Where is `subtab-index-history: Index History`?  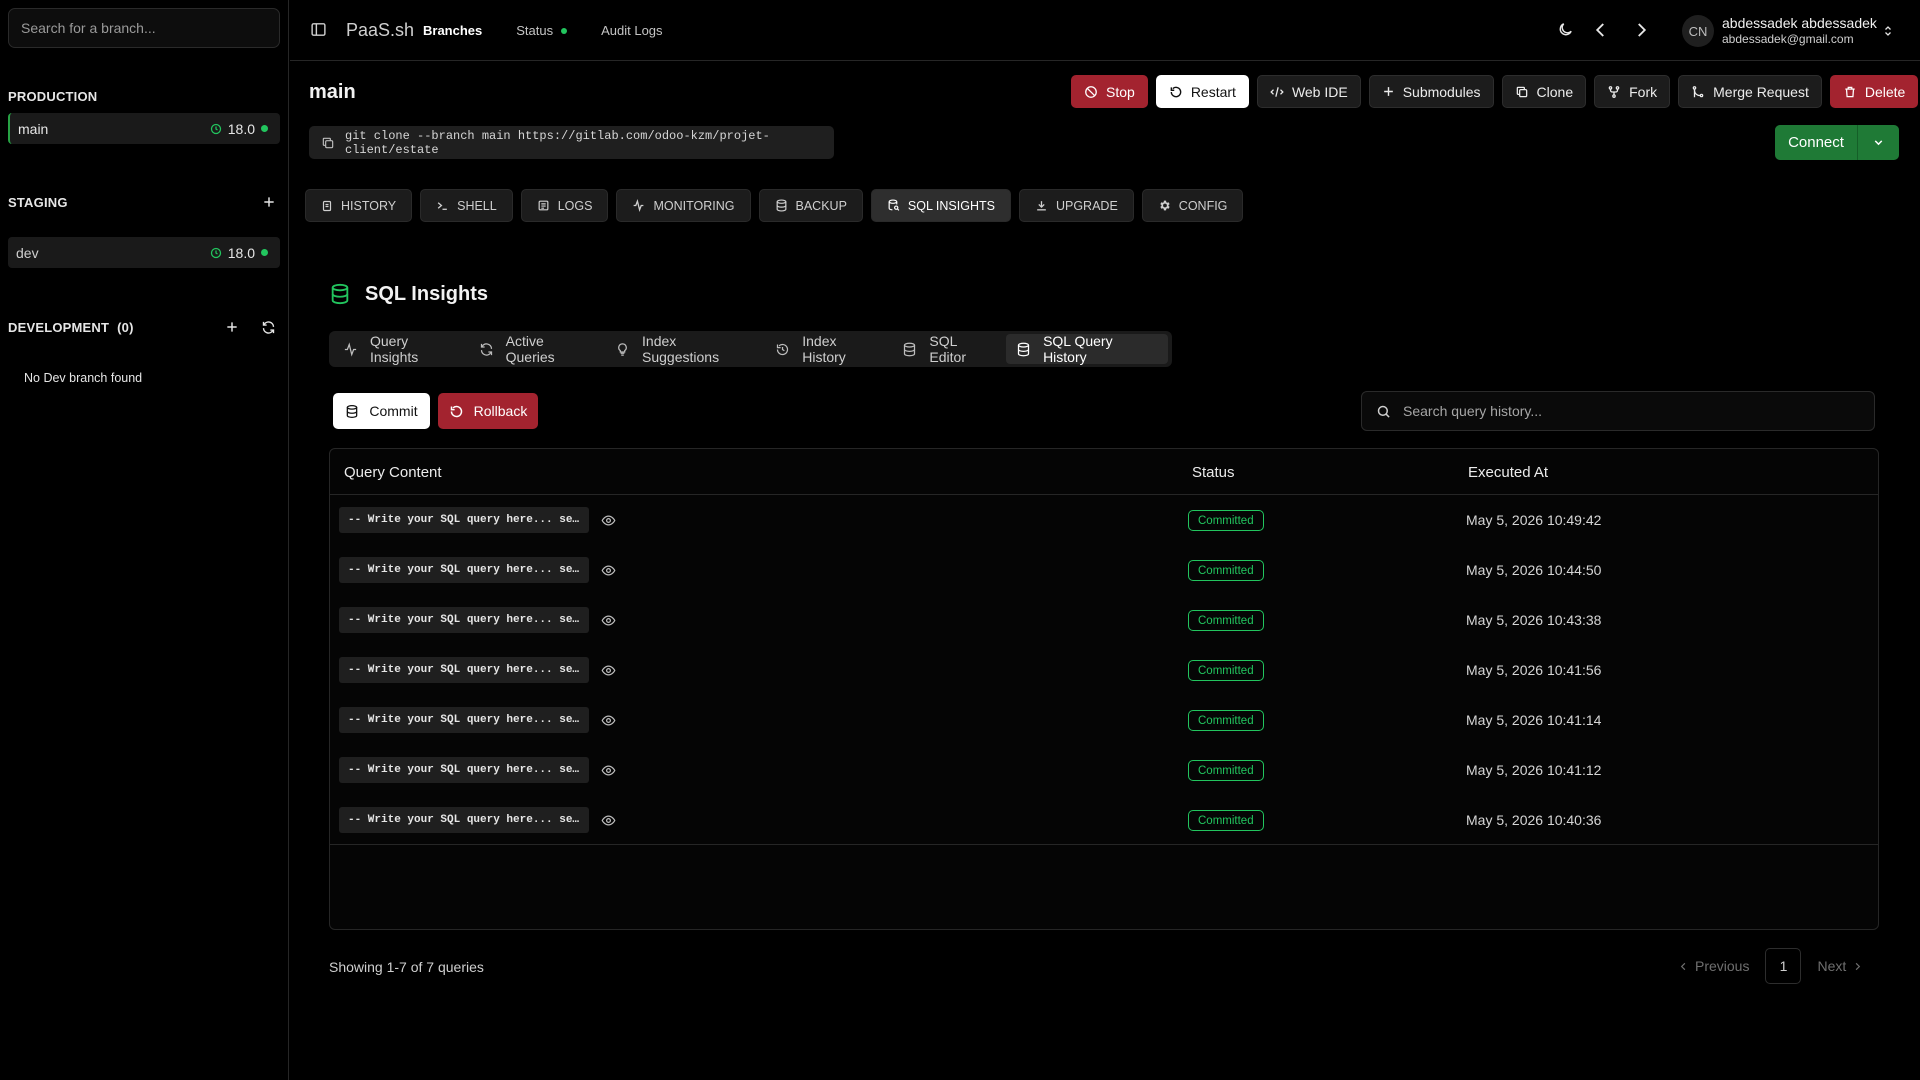
subtab-index-history: Index History is located at coordinates (828, 349).